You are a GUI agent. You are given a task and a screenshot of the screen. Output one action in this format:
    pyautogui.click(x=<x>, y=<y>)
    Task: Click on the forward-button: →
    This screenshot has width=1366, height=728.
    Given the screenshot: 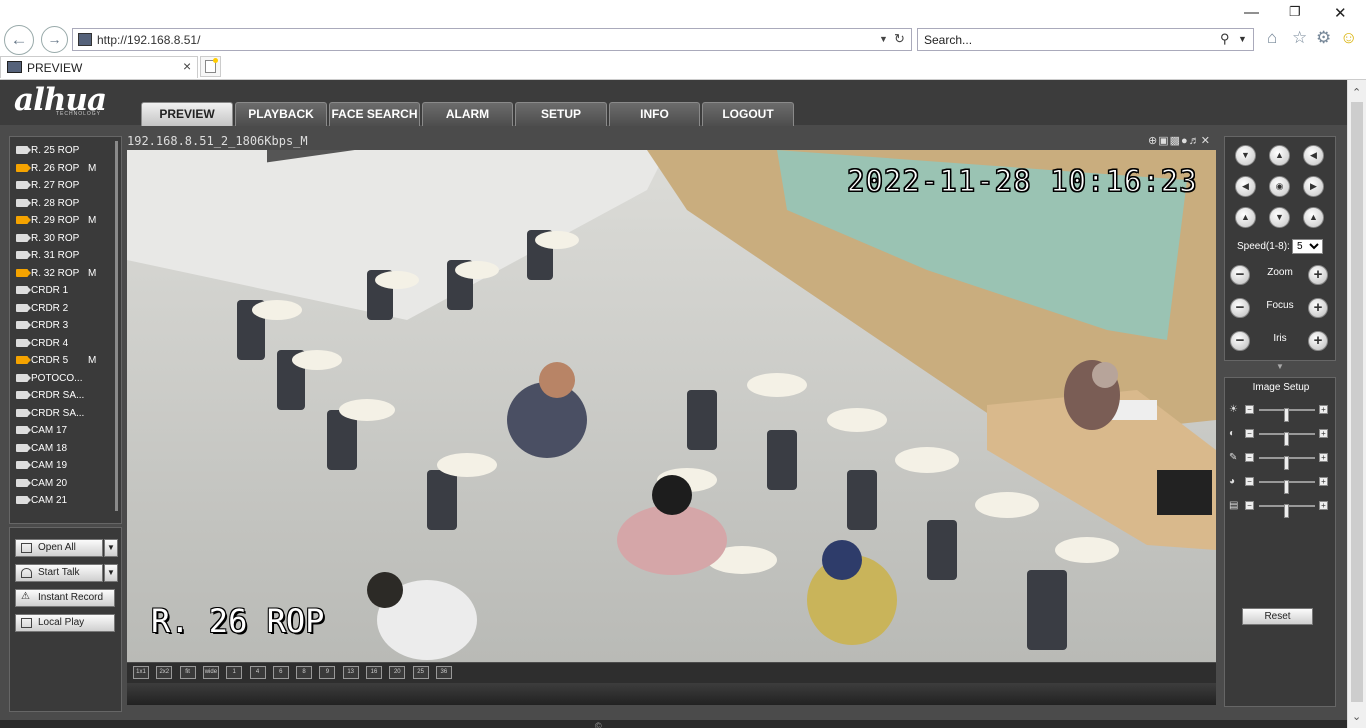 What is the action you would take?
    pyautogui.click(x=54, y=39)
    